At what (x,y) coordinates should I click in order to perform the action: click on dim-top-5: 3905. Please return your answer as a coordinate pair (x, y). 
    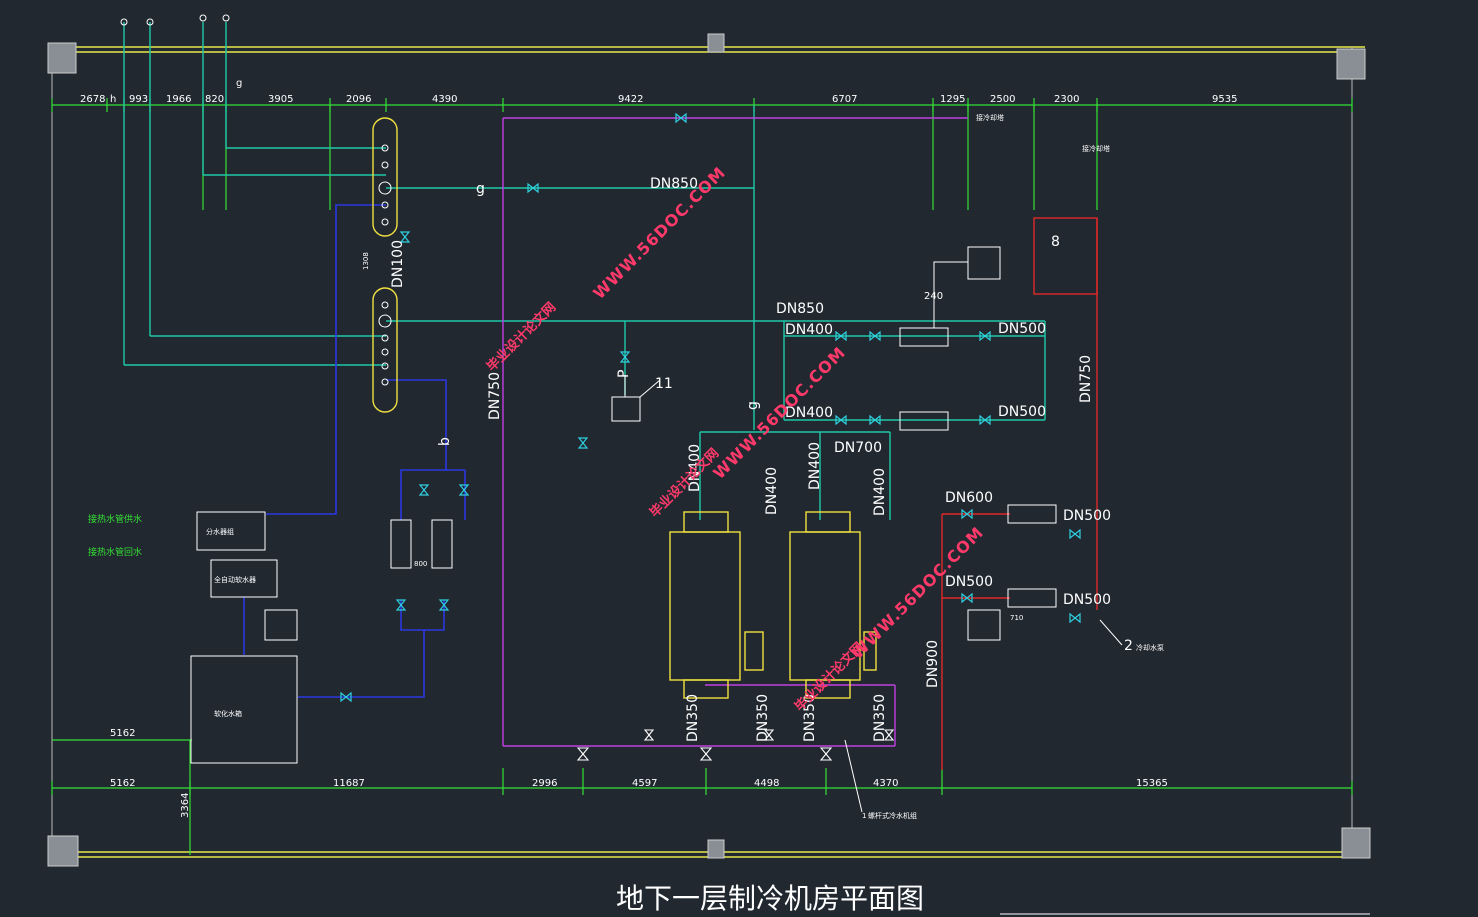
    Looking at the image, I should click on (280, 99).